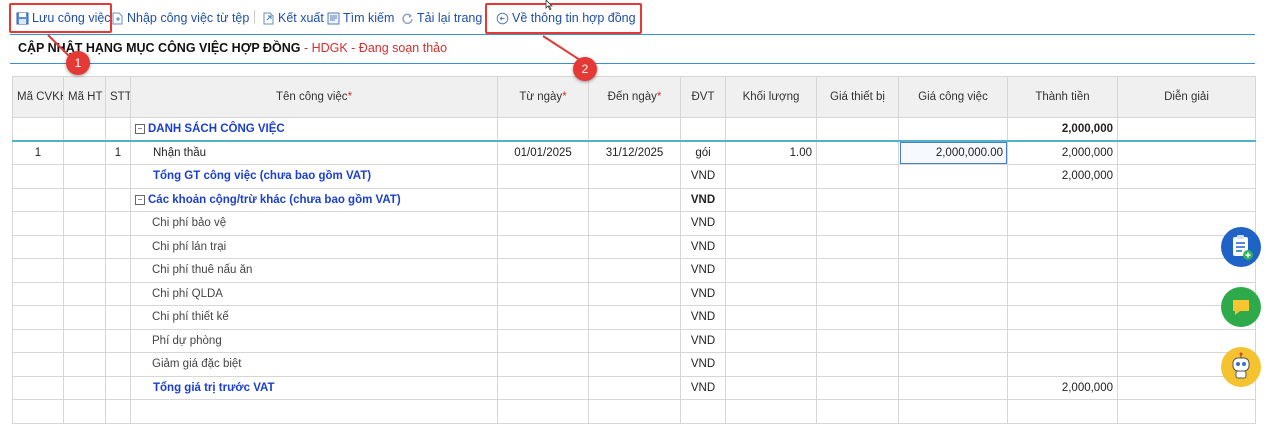 The image size is (1268, 424). I want to click on col-header-ten-label: Tên công việc, so click(311, 97).